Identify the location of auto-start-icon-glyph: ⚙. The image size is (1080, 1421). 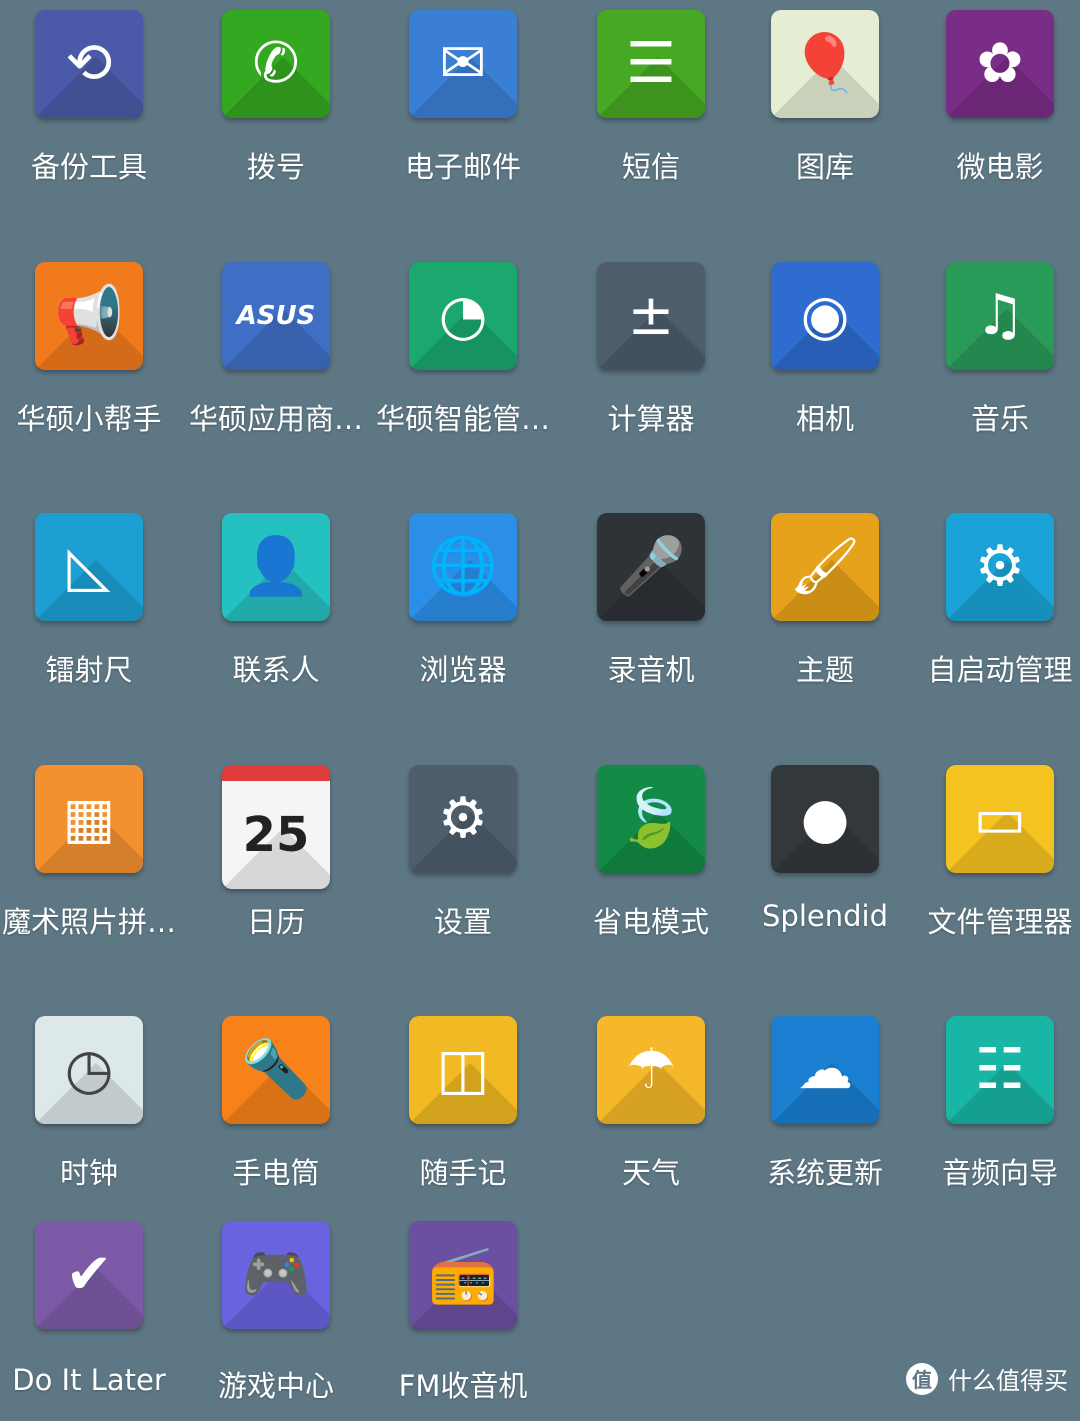
(1000, 566).